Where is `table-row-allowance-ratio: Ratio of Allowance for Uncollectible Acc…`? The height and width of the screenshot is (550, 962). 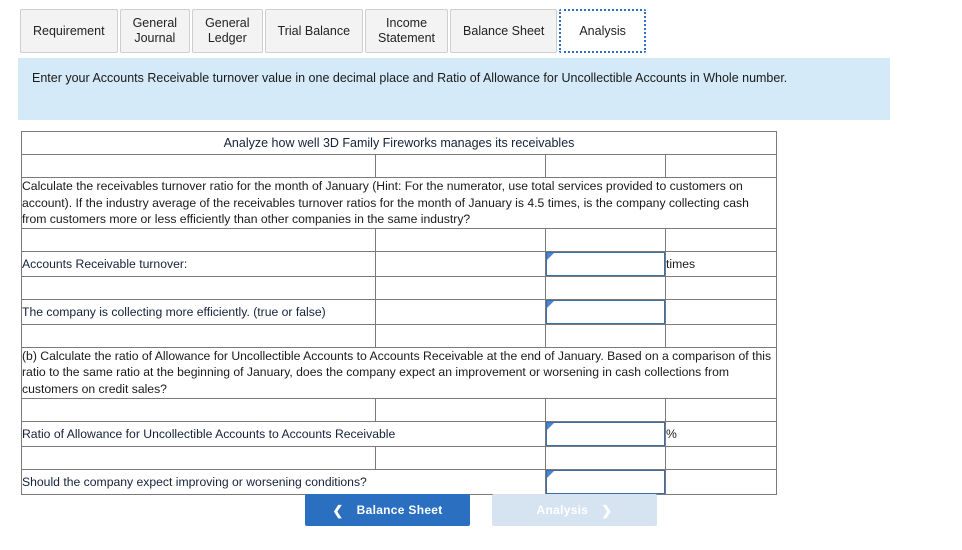 table-row-allowance-ratio: Ratio of Allowance for Uncollectible Acc… is located at coordinates (399, 433).